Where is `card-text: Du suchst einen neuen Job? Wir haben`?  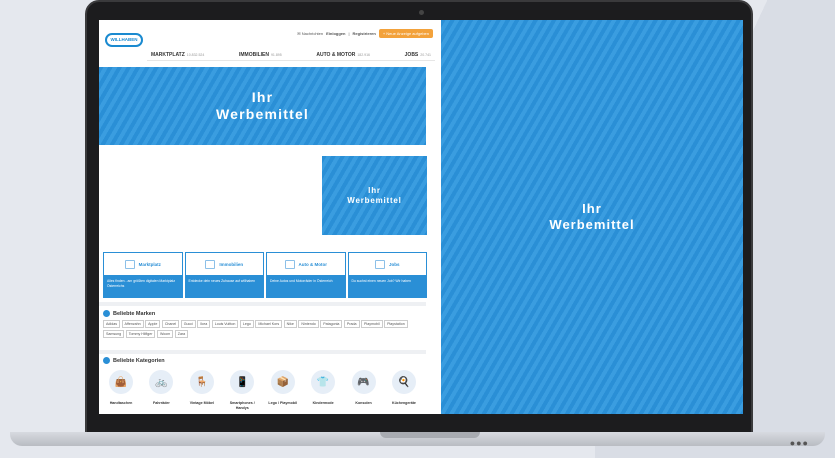
card-text: Du suchst einen neuen Job? Wir haben is located at coordinates (387, 286).